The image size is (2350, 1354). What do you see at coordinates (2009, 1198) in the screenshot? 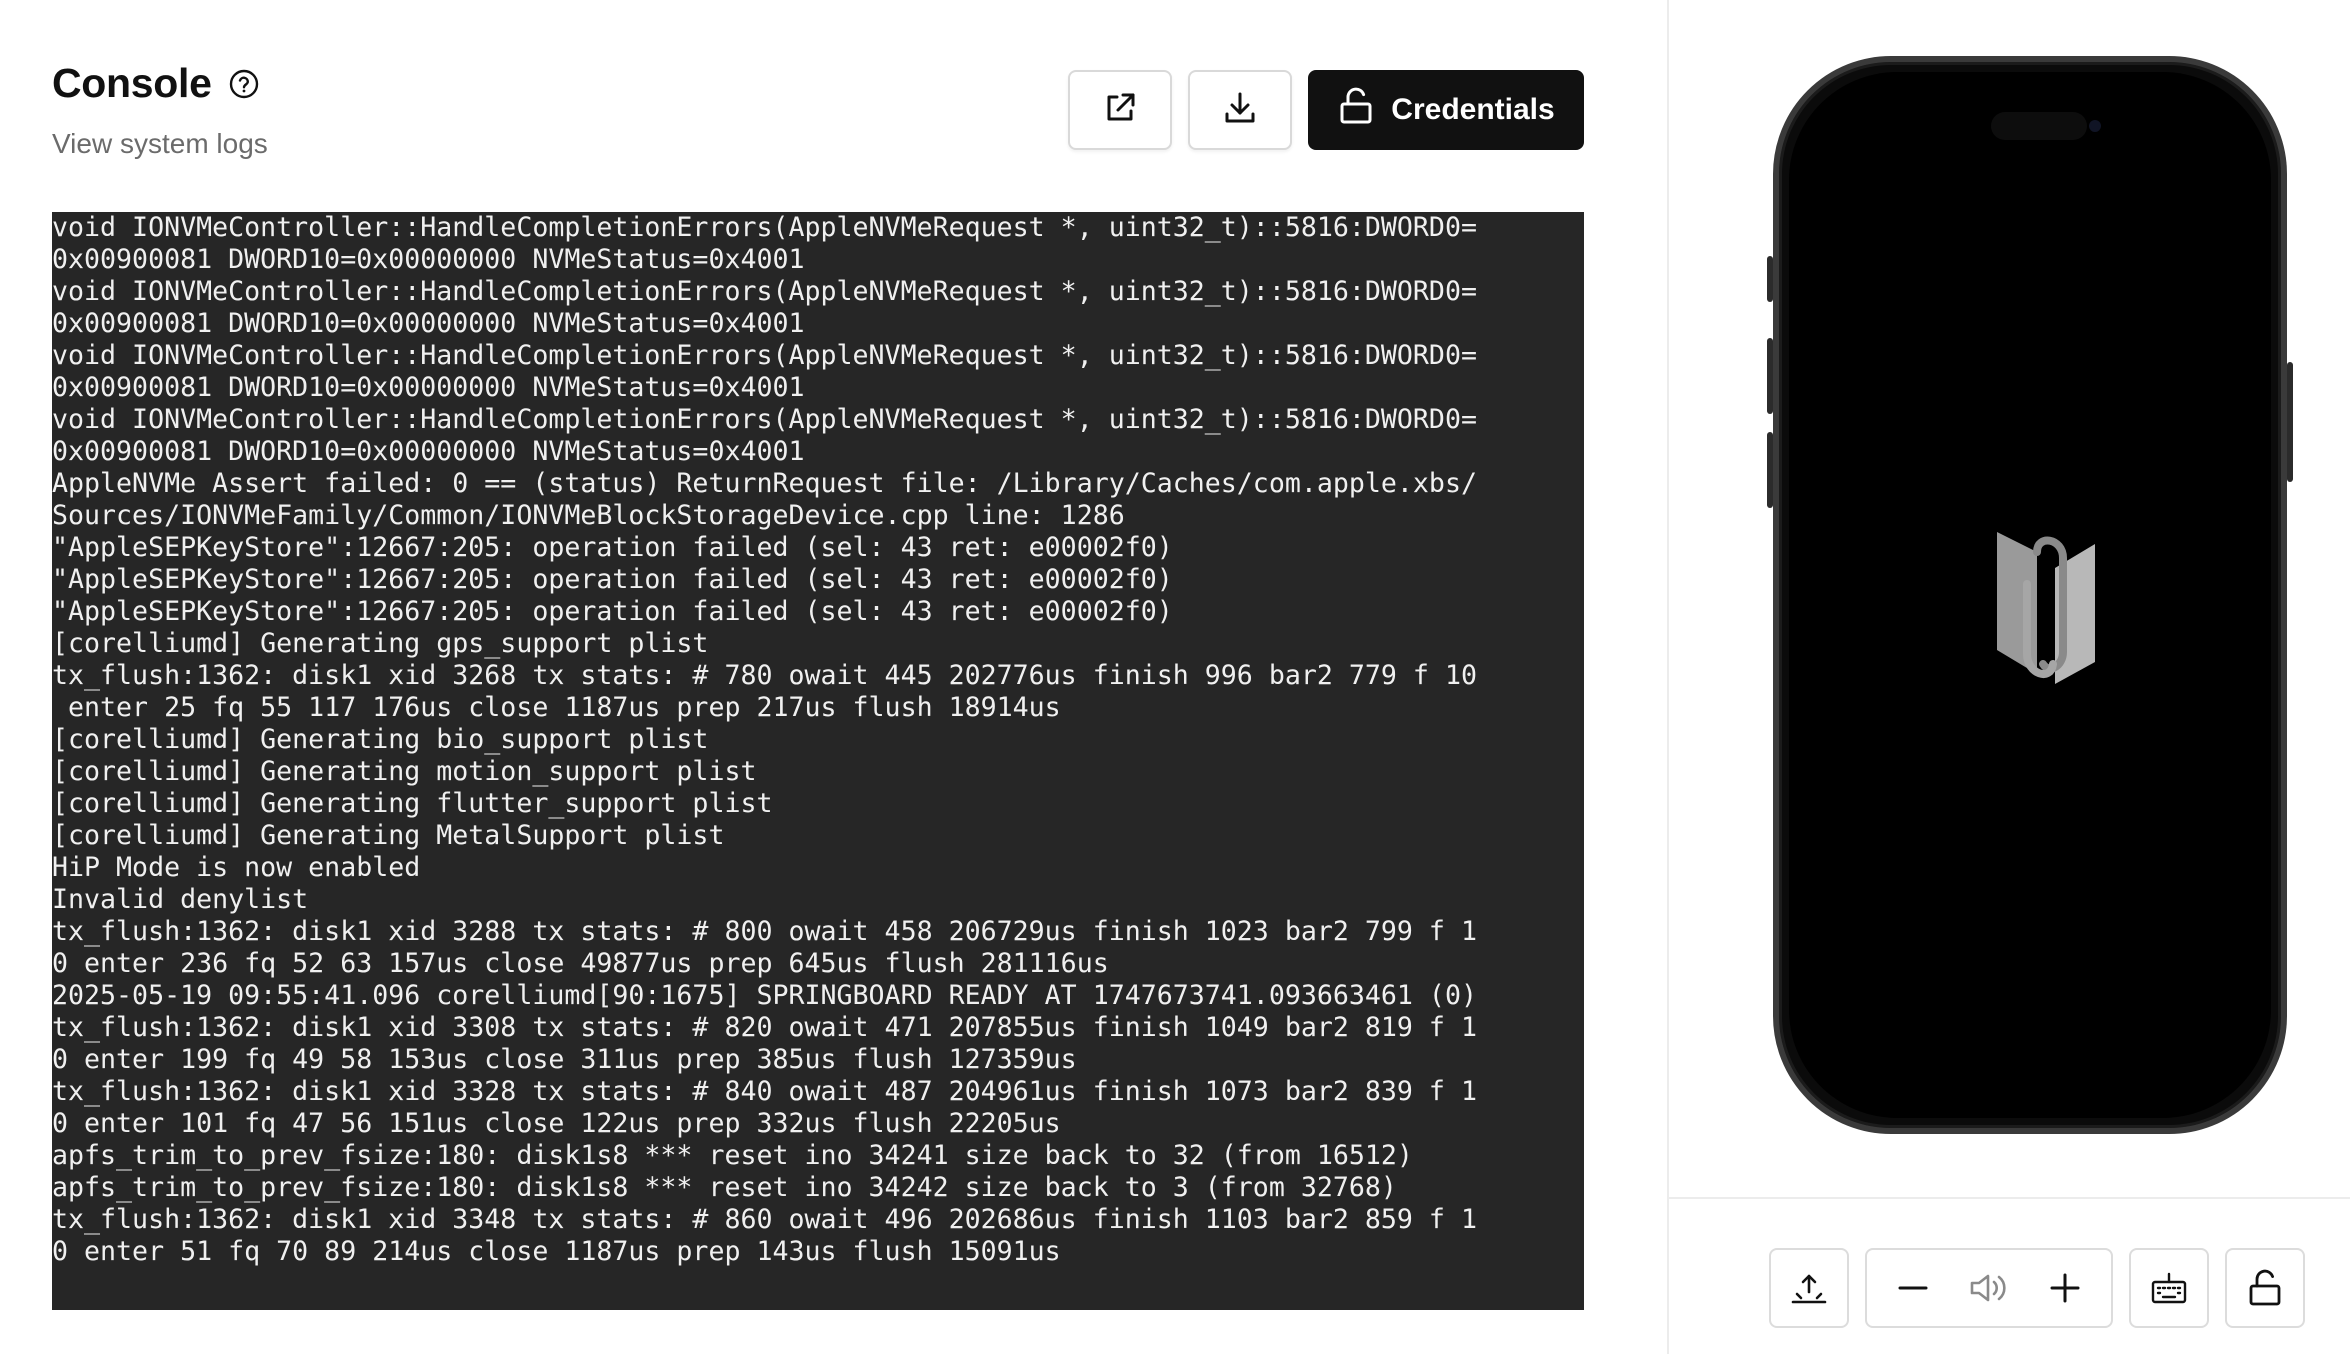
I see `panel-divider` at bounding box center [2009, 1198].